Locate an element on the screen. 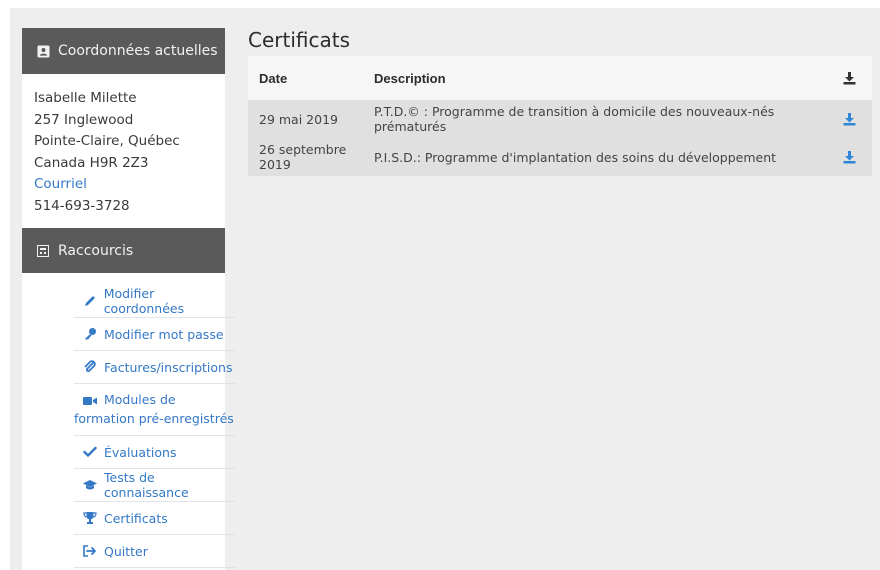 The image size is (880, 570). contact-country-postal: Canada H9R 2Z3 is located at coordinates (91, 162).